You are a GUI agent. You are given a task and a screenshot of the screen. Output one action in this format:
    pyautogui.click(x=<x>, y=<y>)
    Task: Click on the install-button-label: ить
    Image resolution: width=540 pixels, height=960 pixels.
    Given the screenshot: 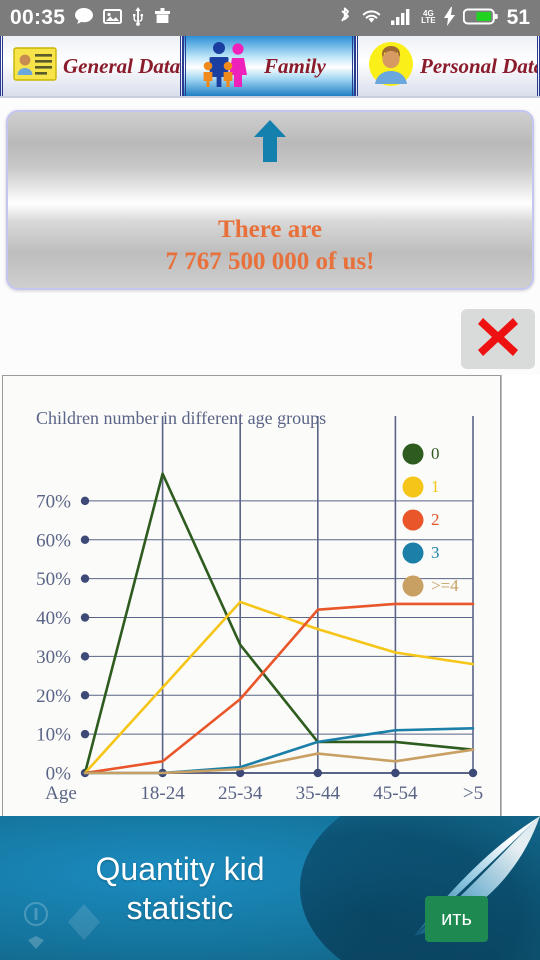 What is the action you would take?
    pyautogui.click(x=456, y=918)
    